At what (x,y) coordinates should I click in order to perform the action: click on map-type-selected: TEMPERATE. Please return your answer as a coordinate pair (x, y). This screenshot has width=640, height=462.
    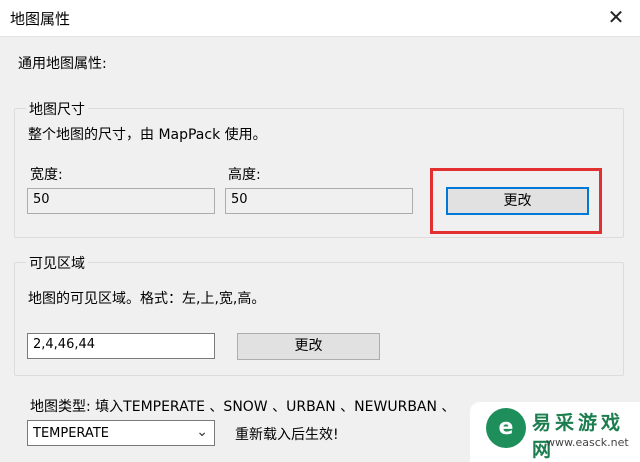
    Looking at the image, I should click on (71, 433).